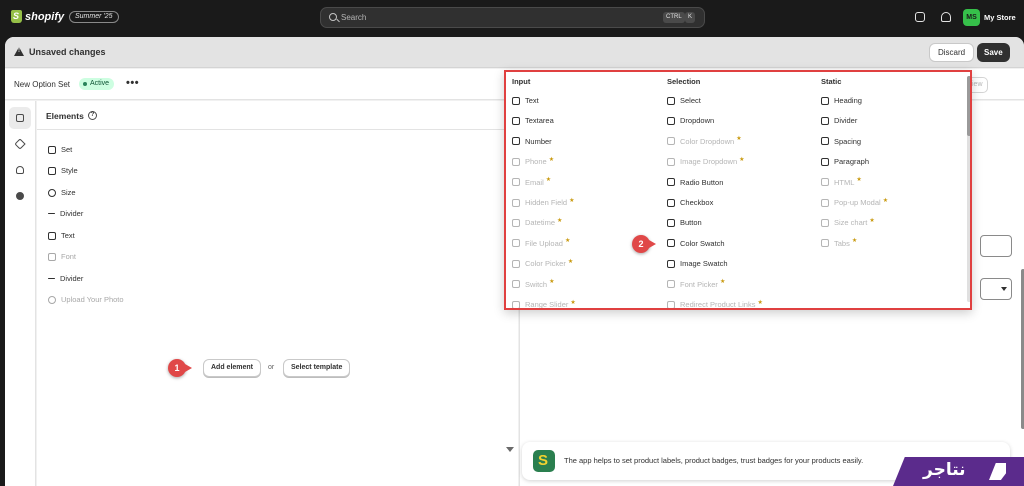 Image resolution: width=1024 pixels, height=486 pixels. I want to click on textarea-icon, so click(516, 120).